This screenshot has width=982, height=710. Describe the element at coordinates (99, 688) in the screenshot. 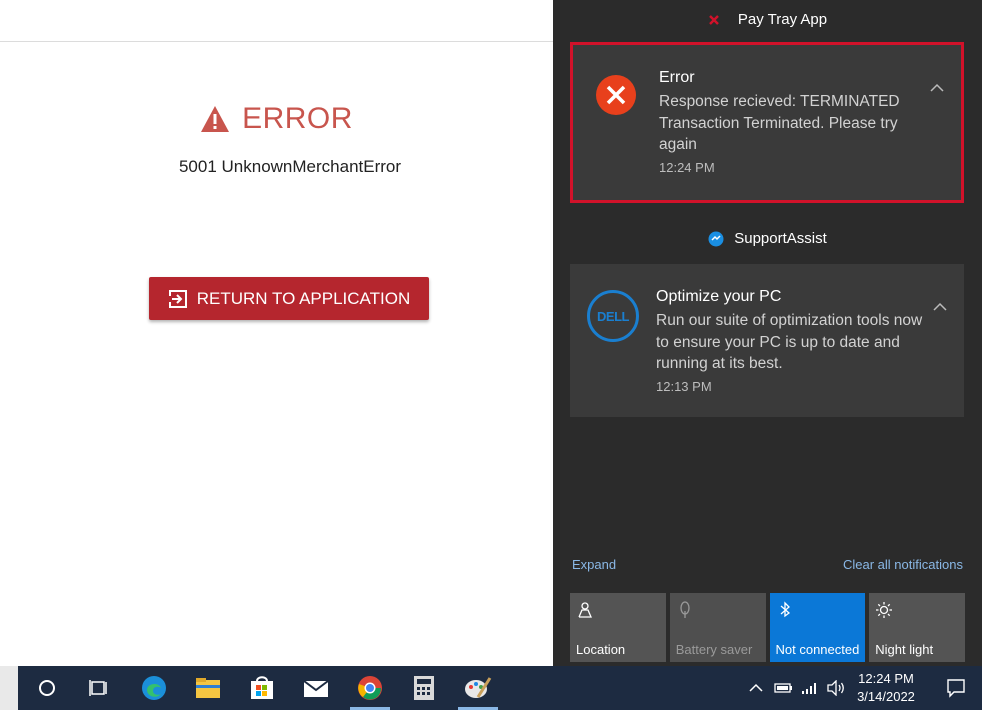

I see `task-view-icon` at that location.